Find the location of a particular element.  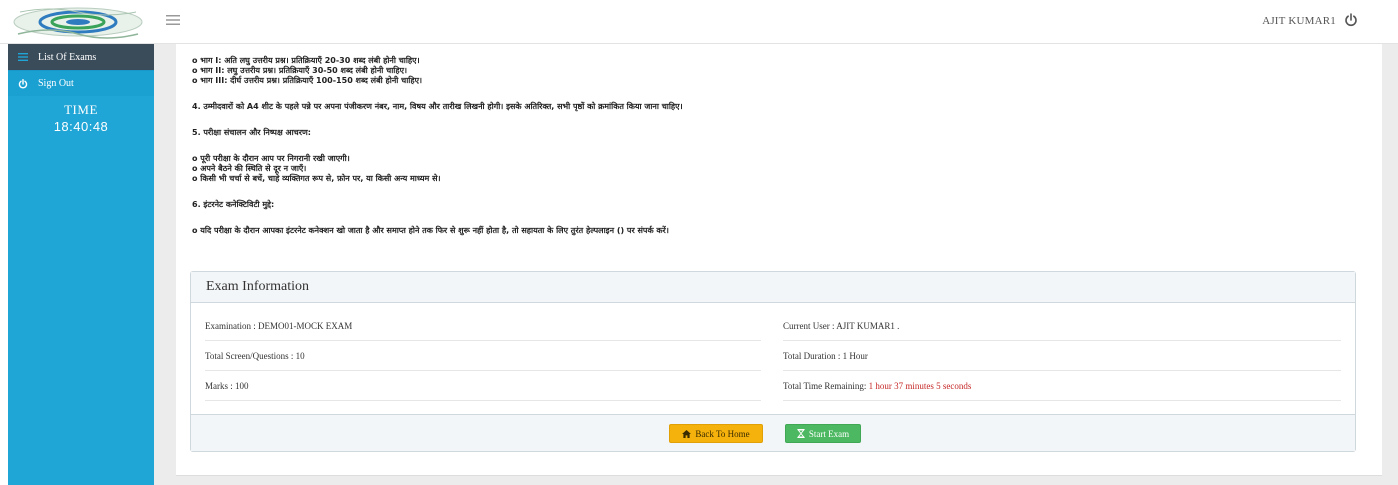

instruction-heading: 6. इंटरनेट कनेक्टिविटी मुद्दे: is located at coordinates (233, 204).